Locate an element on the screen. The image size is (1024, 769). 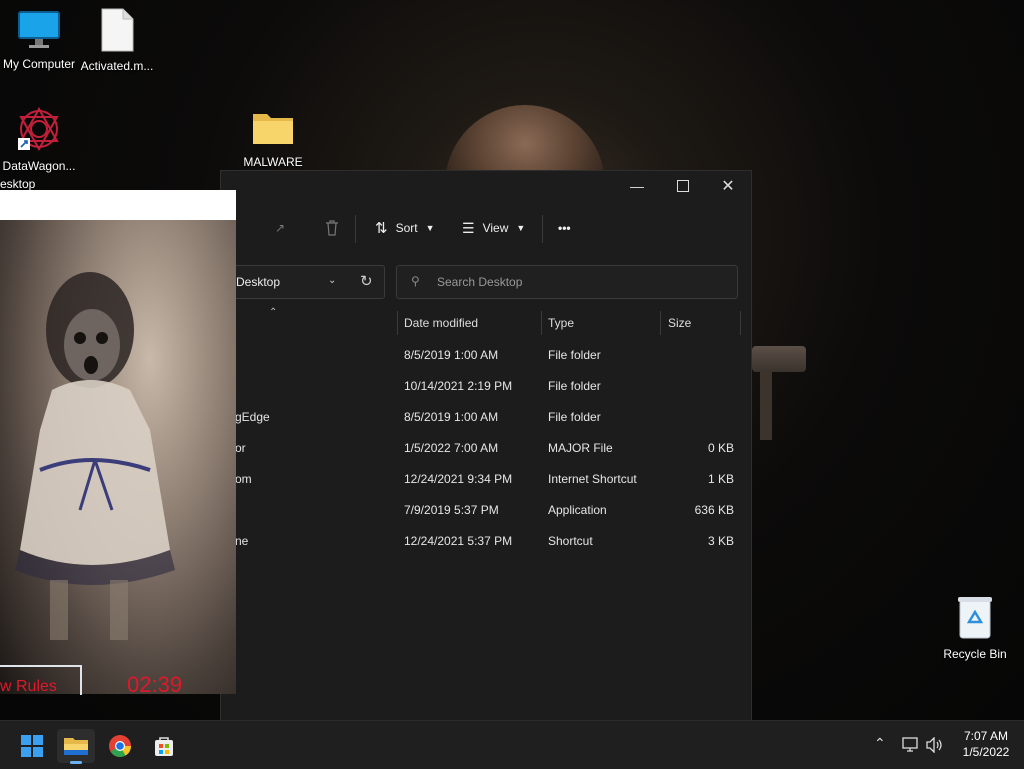
maximize-icon is located at coordinates (683, 186).